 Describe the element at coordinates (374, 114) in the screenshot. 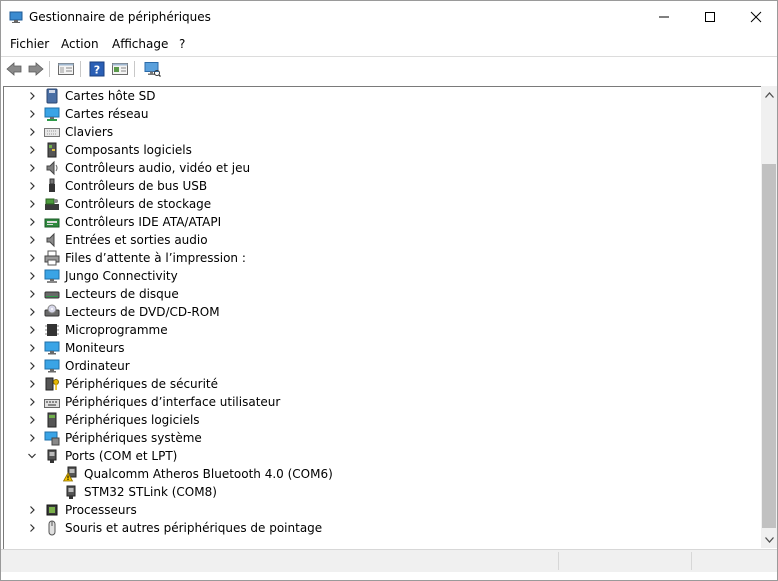

I see `tree-item: Cartes réseau` at that location.